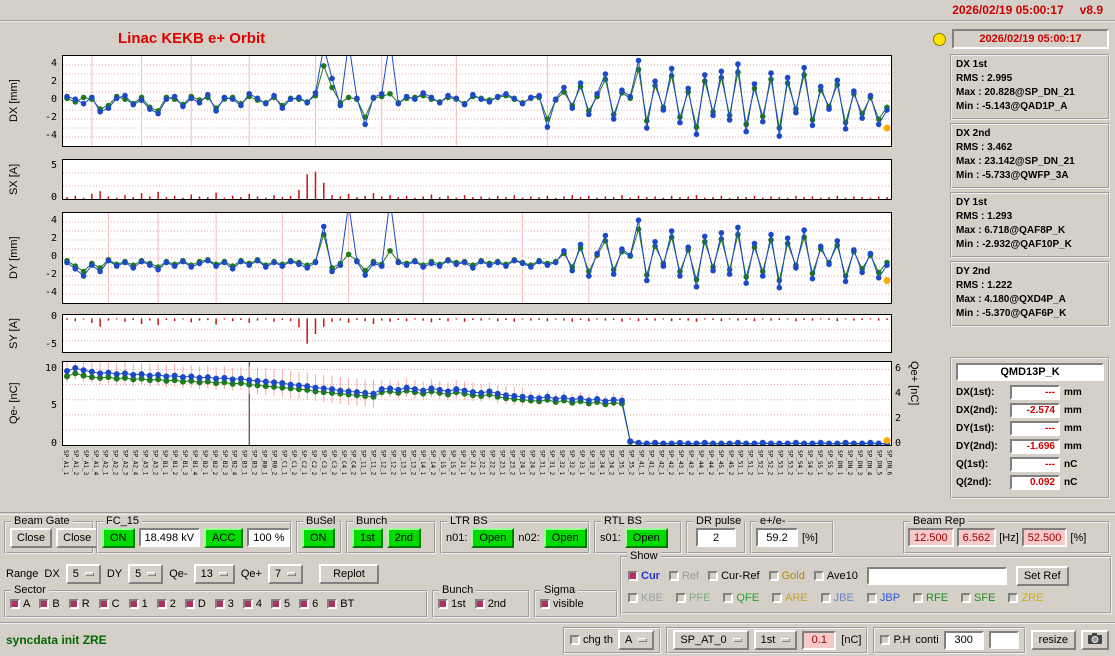  I want to click on checkbox-label: KBE, so click(652, 598).